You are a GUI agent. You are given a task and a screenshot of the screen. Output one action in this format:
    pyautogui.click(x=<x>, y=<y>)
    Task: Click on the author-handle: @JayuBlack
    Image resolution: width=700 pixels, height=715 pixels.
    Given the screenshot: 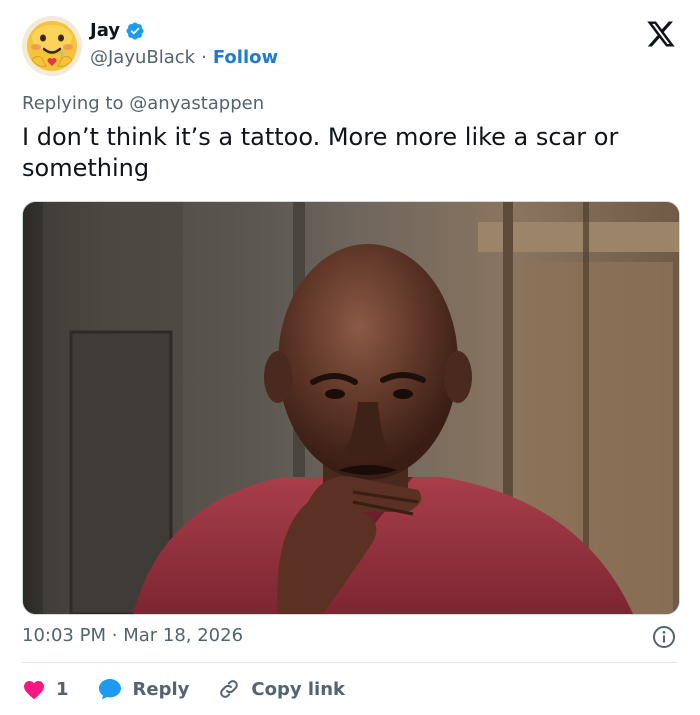 What is the action you would take?
    pyautogui.click(x=142, y=57)
    